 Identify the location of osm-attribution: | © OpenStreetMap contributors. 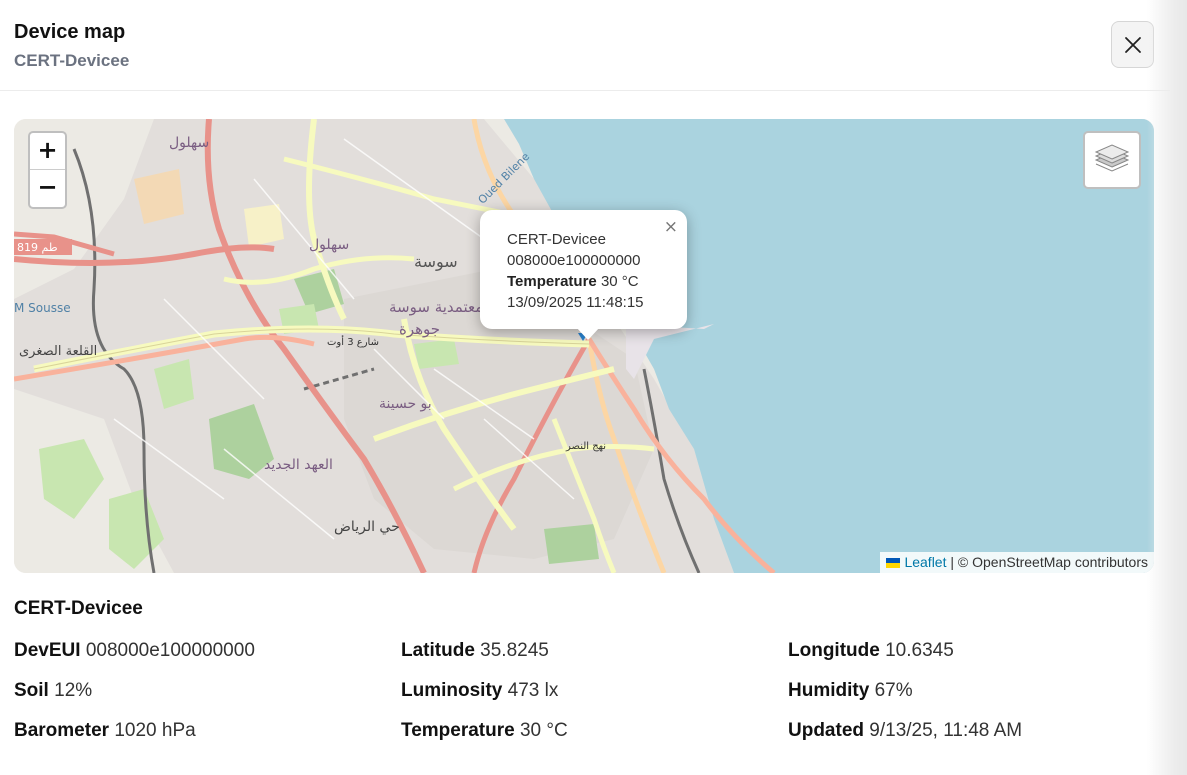
(1047, 562).